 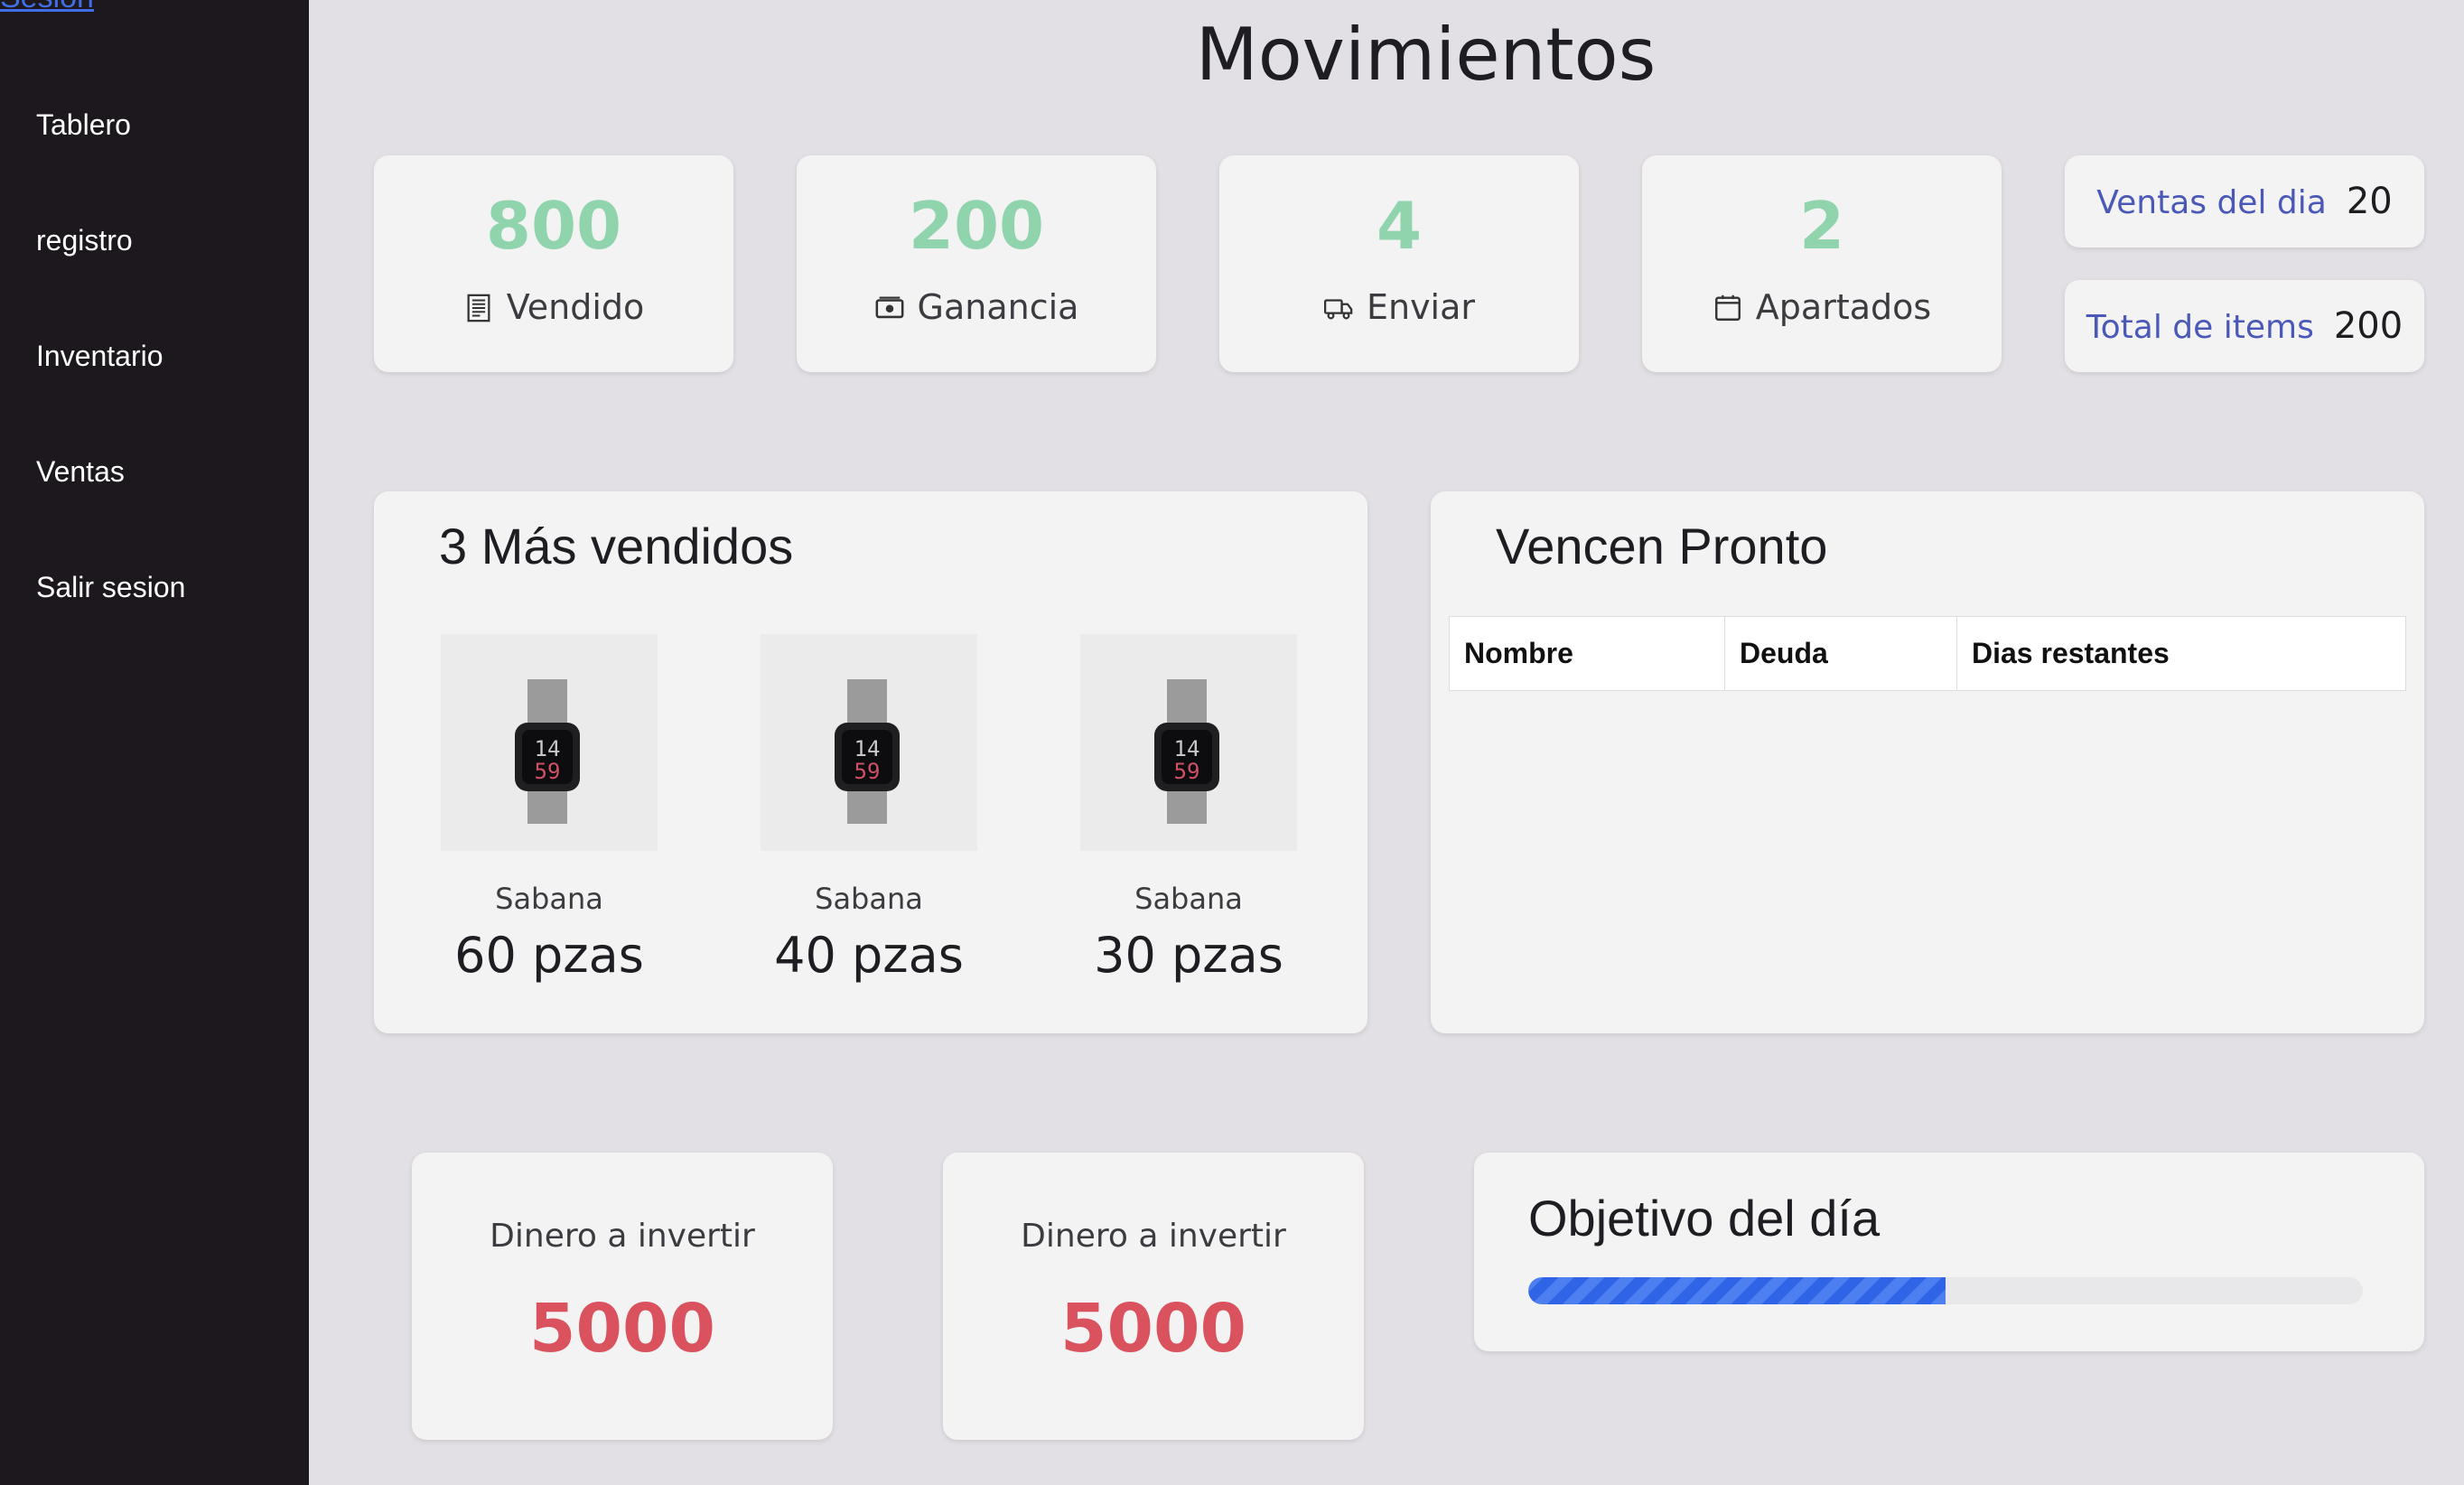 I want to click on product-item: 14 59 Sabana 30 pzas, so click(x=1188, y=809).